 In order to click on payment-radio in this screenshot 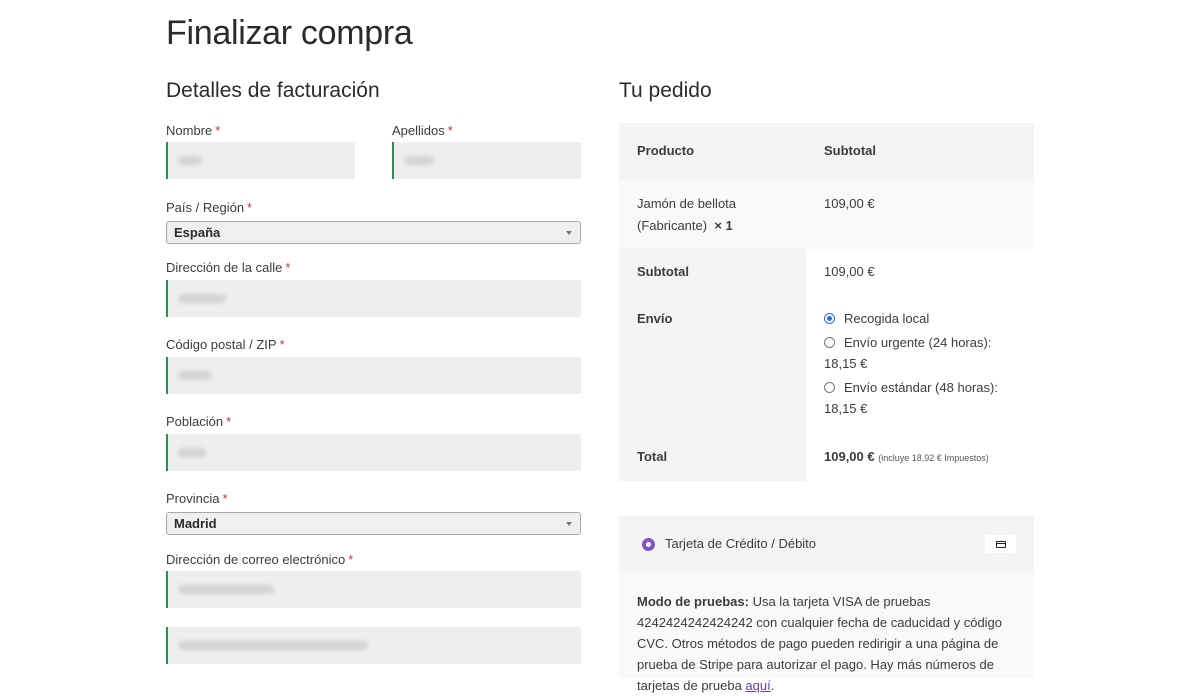, I will do `click(648, 544)`.